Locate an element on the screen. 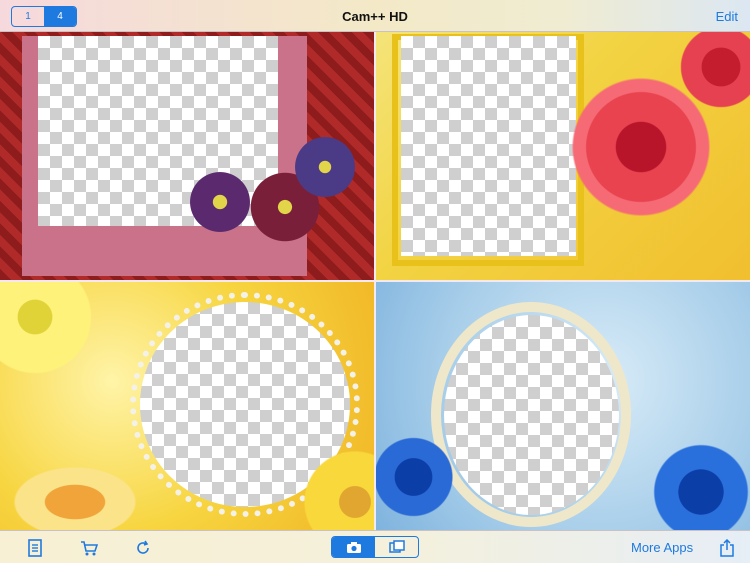 Image resolution: width=750 pixels, height=563 pixels. gallery-icon is located at coordinates (396, 547).